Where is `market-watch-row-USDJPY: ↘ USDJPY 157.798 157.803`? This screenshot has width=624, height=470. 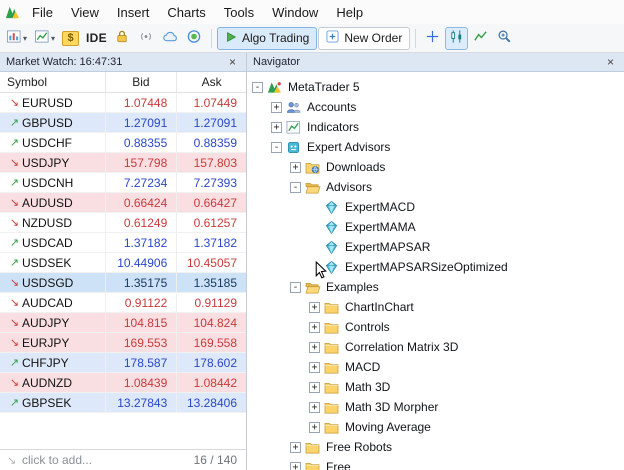 market-watch-row-USDJPY: ↘ USDJPY 157.798 157.803 is located at coordinates (123, 163).